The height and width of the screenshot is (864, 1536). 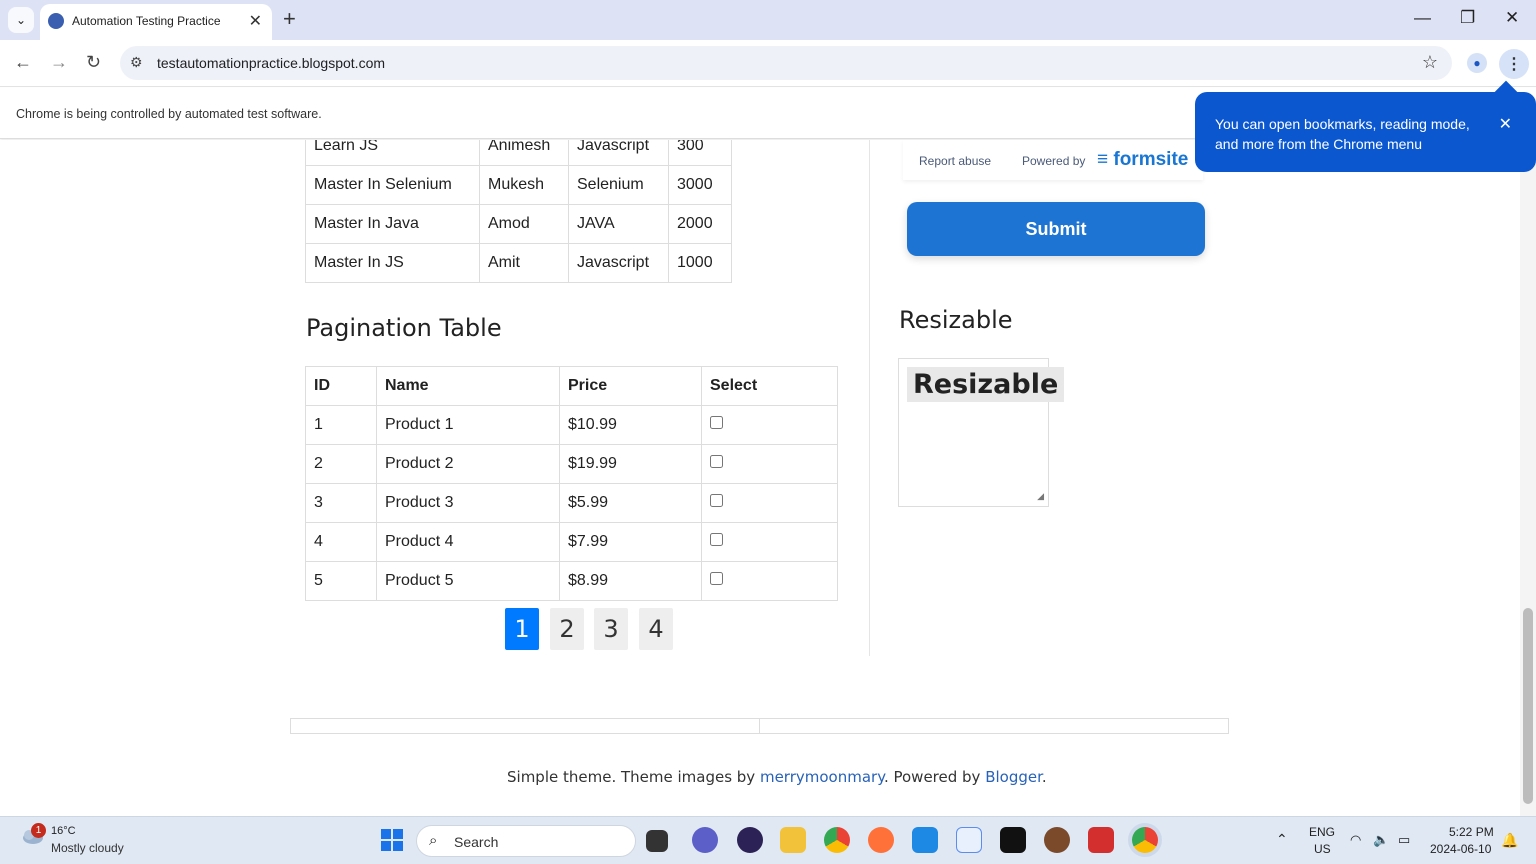 I want to click on form-footer: Report abuse Powered by ≡ formsite, so click(x=1053, y=160).